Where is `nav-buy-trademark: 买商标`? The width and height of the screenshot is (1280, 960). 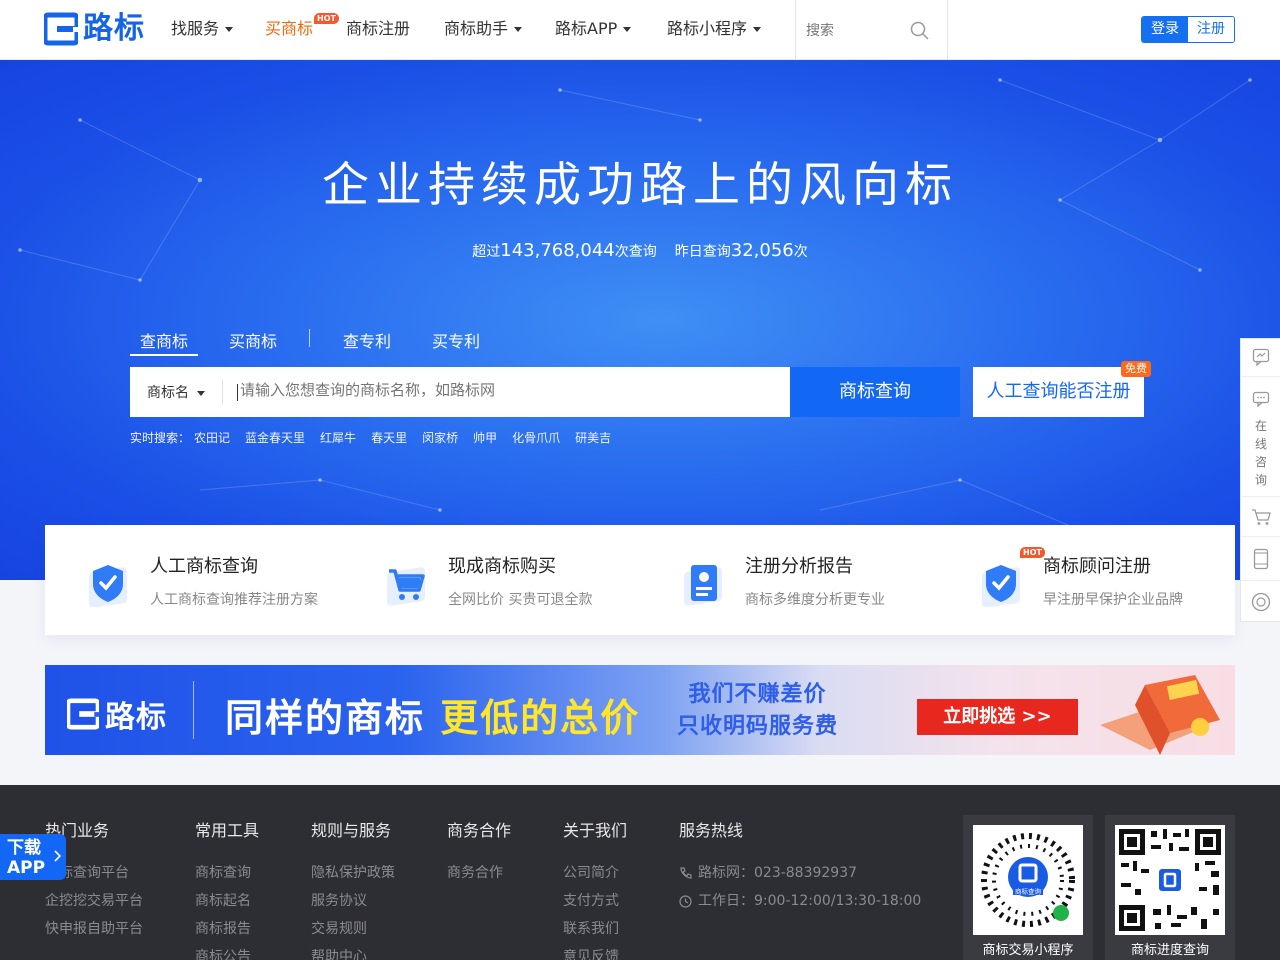
nav-buy-trademark: 买商标 is located at coordinates (289, 29).